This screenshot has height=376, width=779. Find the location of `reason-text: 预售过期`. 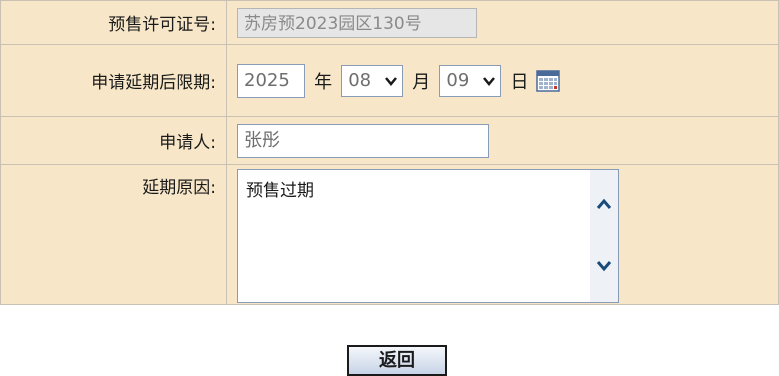

reason-text: 预售过期 is located at coordinates (280, 190).